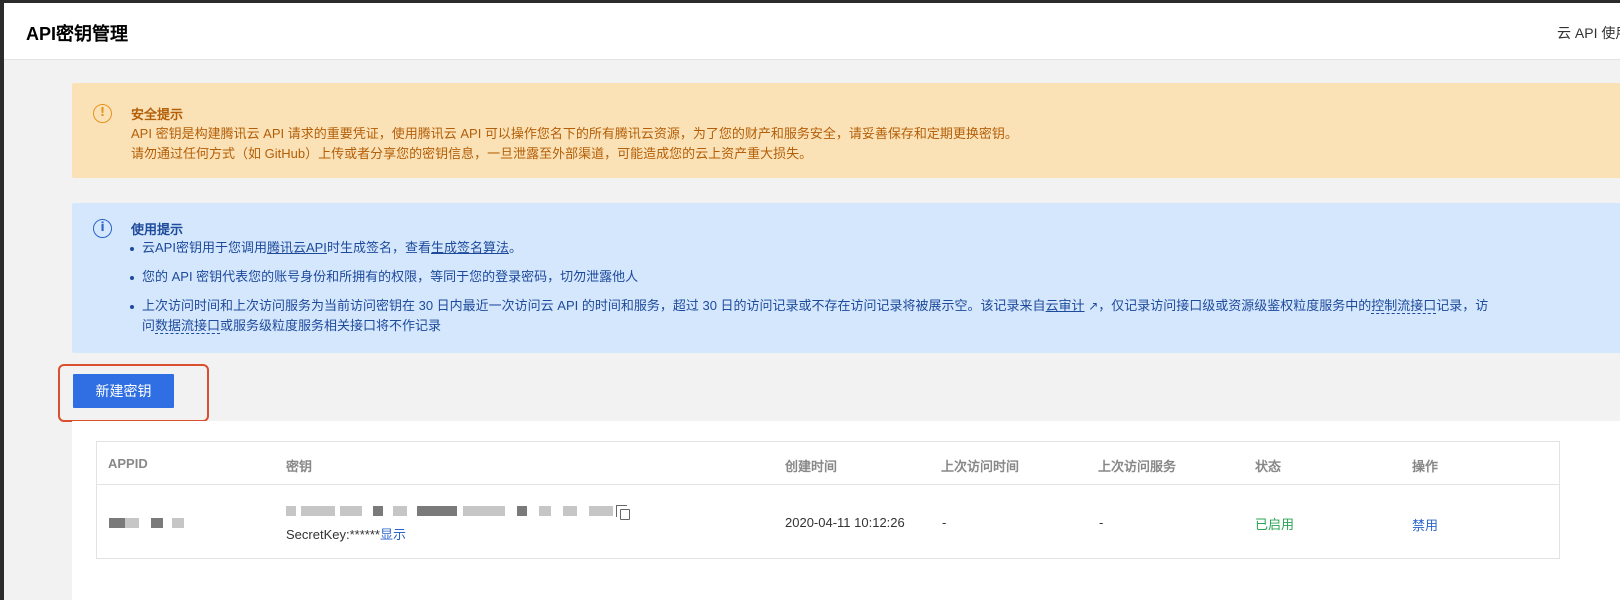  I want to click on warning-title: 安全提示, so click(157, 114).